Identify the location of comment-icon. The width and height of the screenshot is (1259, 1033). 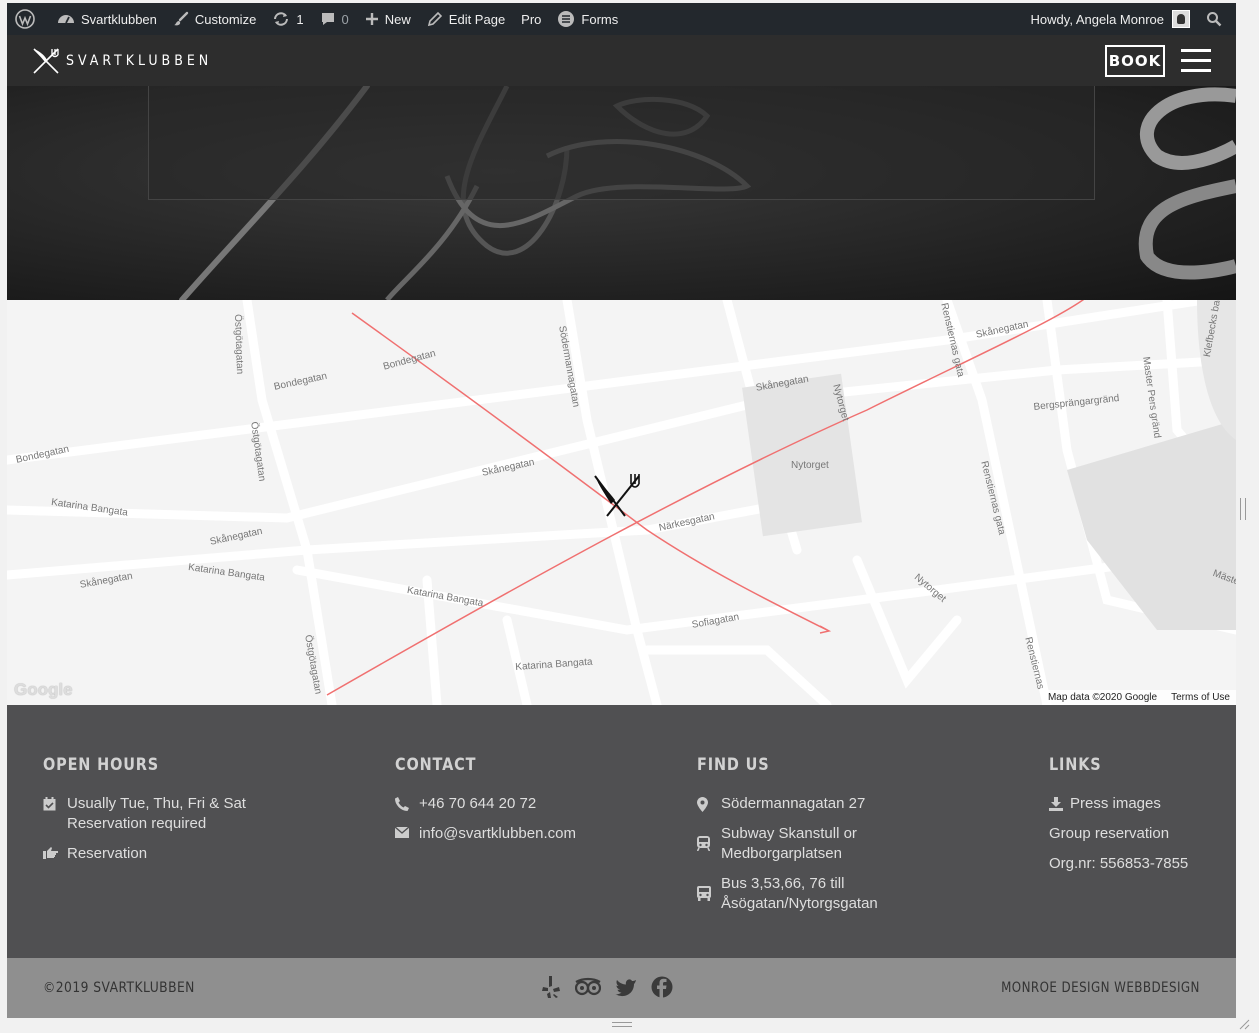
(327, 19).